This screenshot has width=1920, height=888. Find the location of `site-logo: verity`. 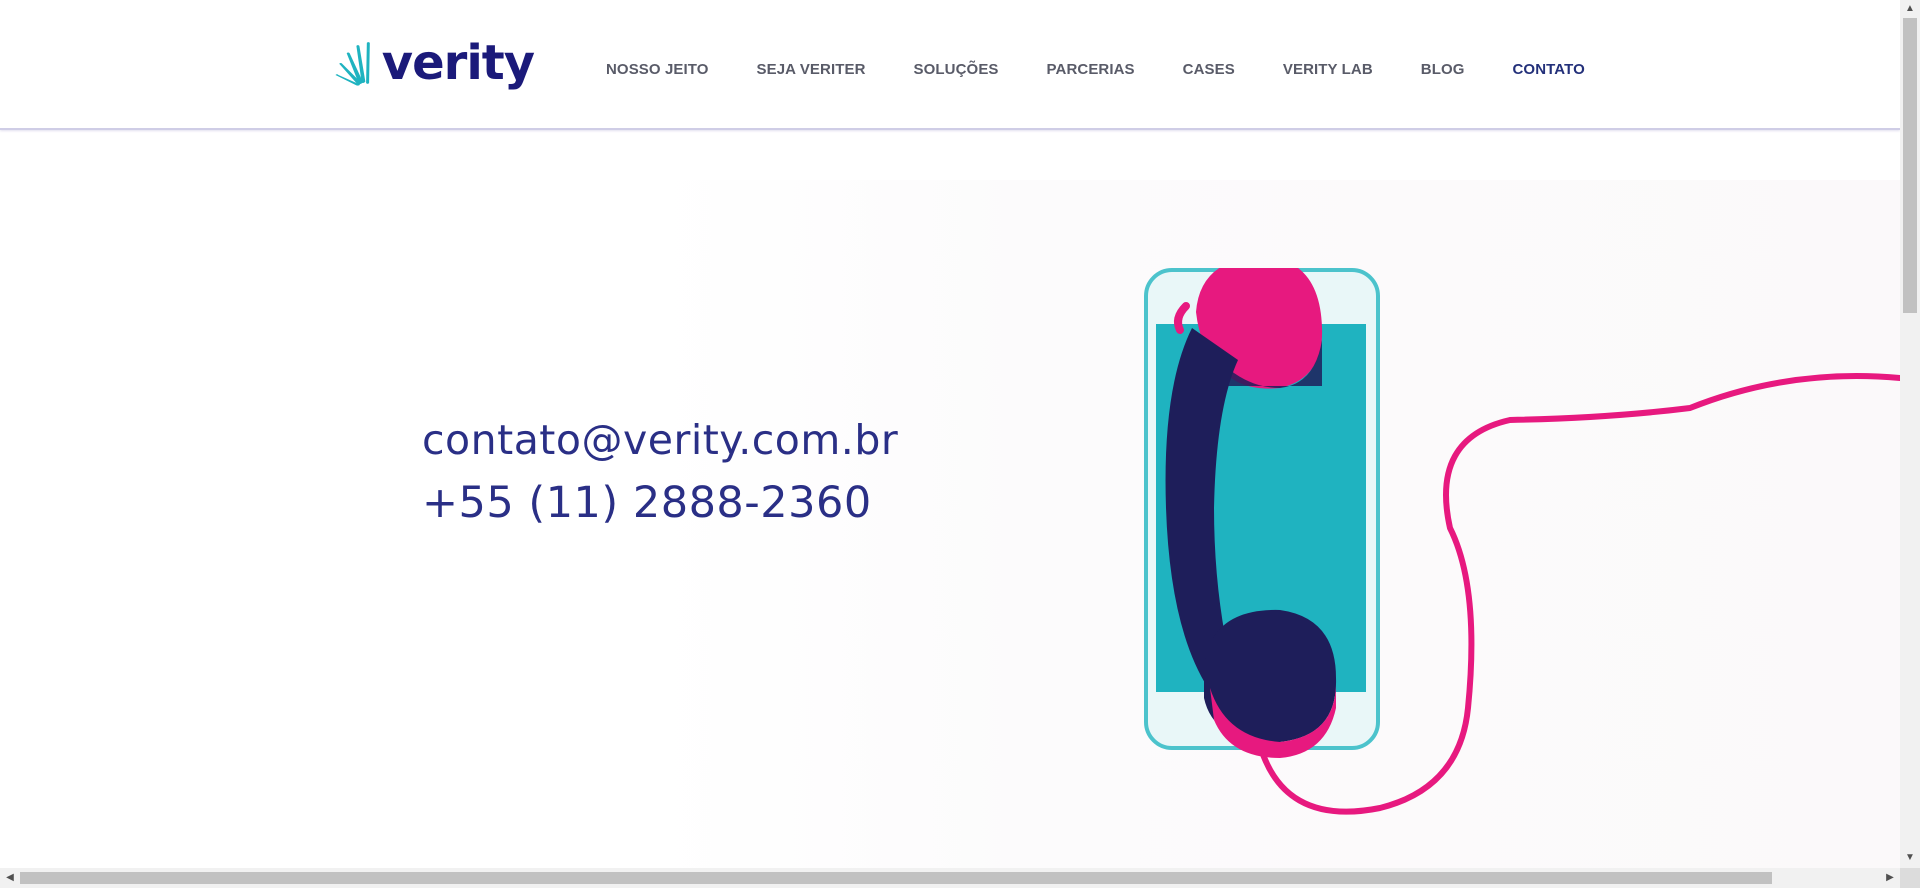

site-logo: verity is located at coordinates (434, 63).